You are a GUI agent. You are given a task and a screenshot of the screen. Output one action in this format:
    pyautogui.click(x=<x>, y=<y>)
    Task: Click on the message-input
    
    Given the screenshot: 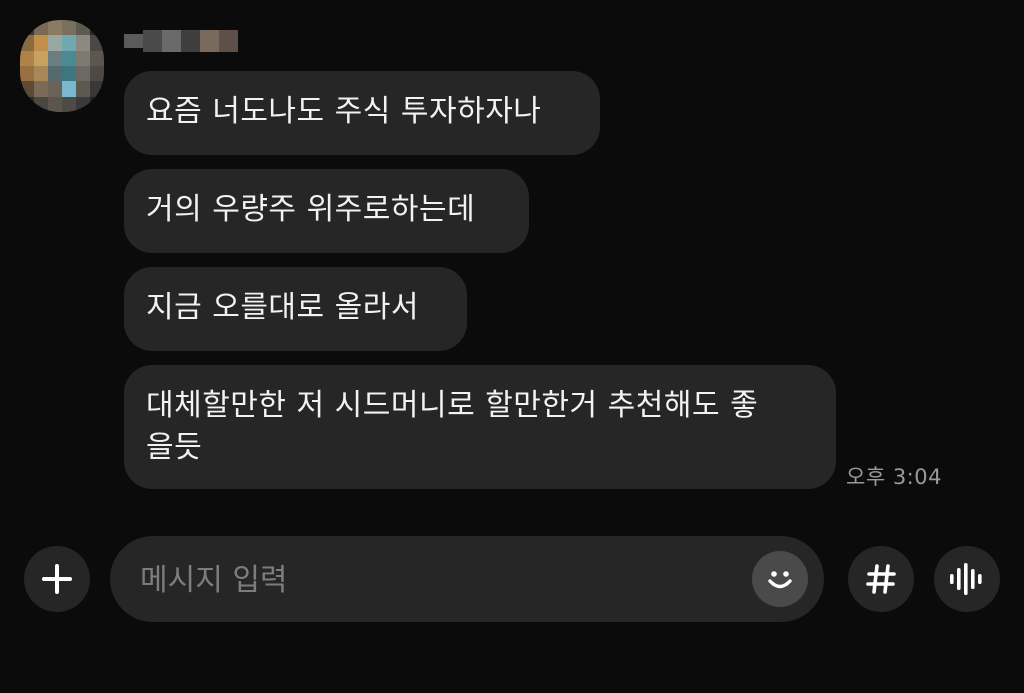 What is the action you would take?
    pyautogui.click(x=435, y=580)
    